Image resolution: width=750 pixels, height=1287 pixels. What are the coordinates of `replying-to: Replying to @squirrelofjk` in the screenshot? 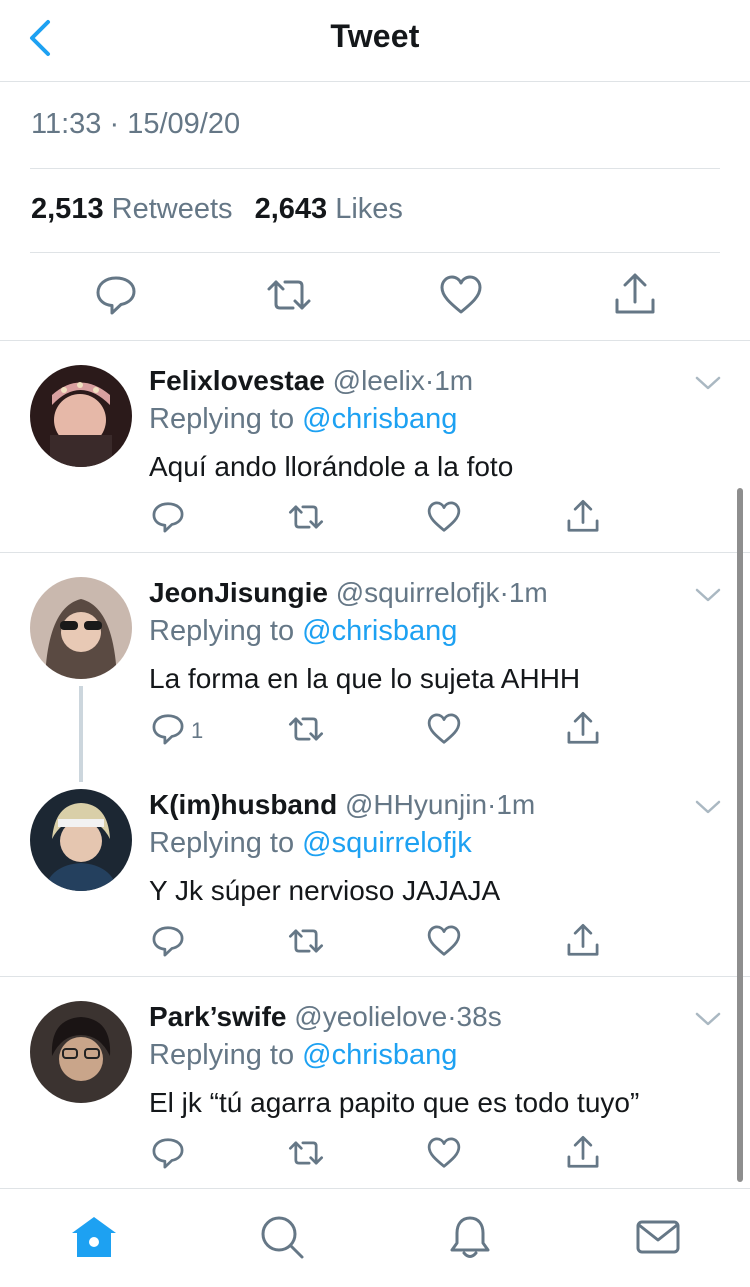 It's located at (310, 843).